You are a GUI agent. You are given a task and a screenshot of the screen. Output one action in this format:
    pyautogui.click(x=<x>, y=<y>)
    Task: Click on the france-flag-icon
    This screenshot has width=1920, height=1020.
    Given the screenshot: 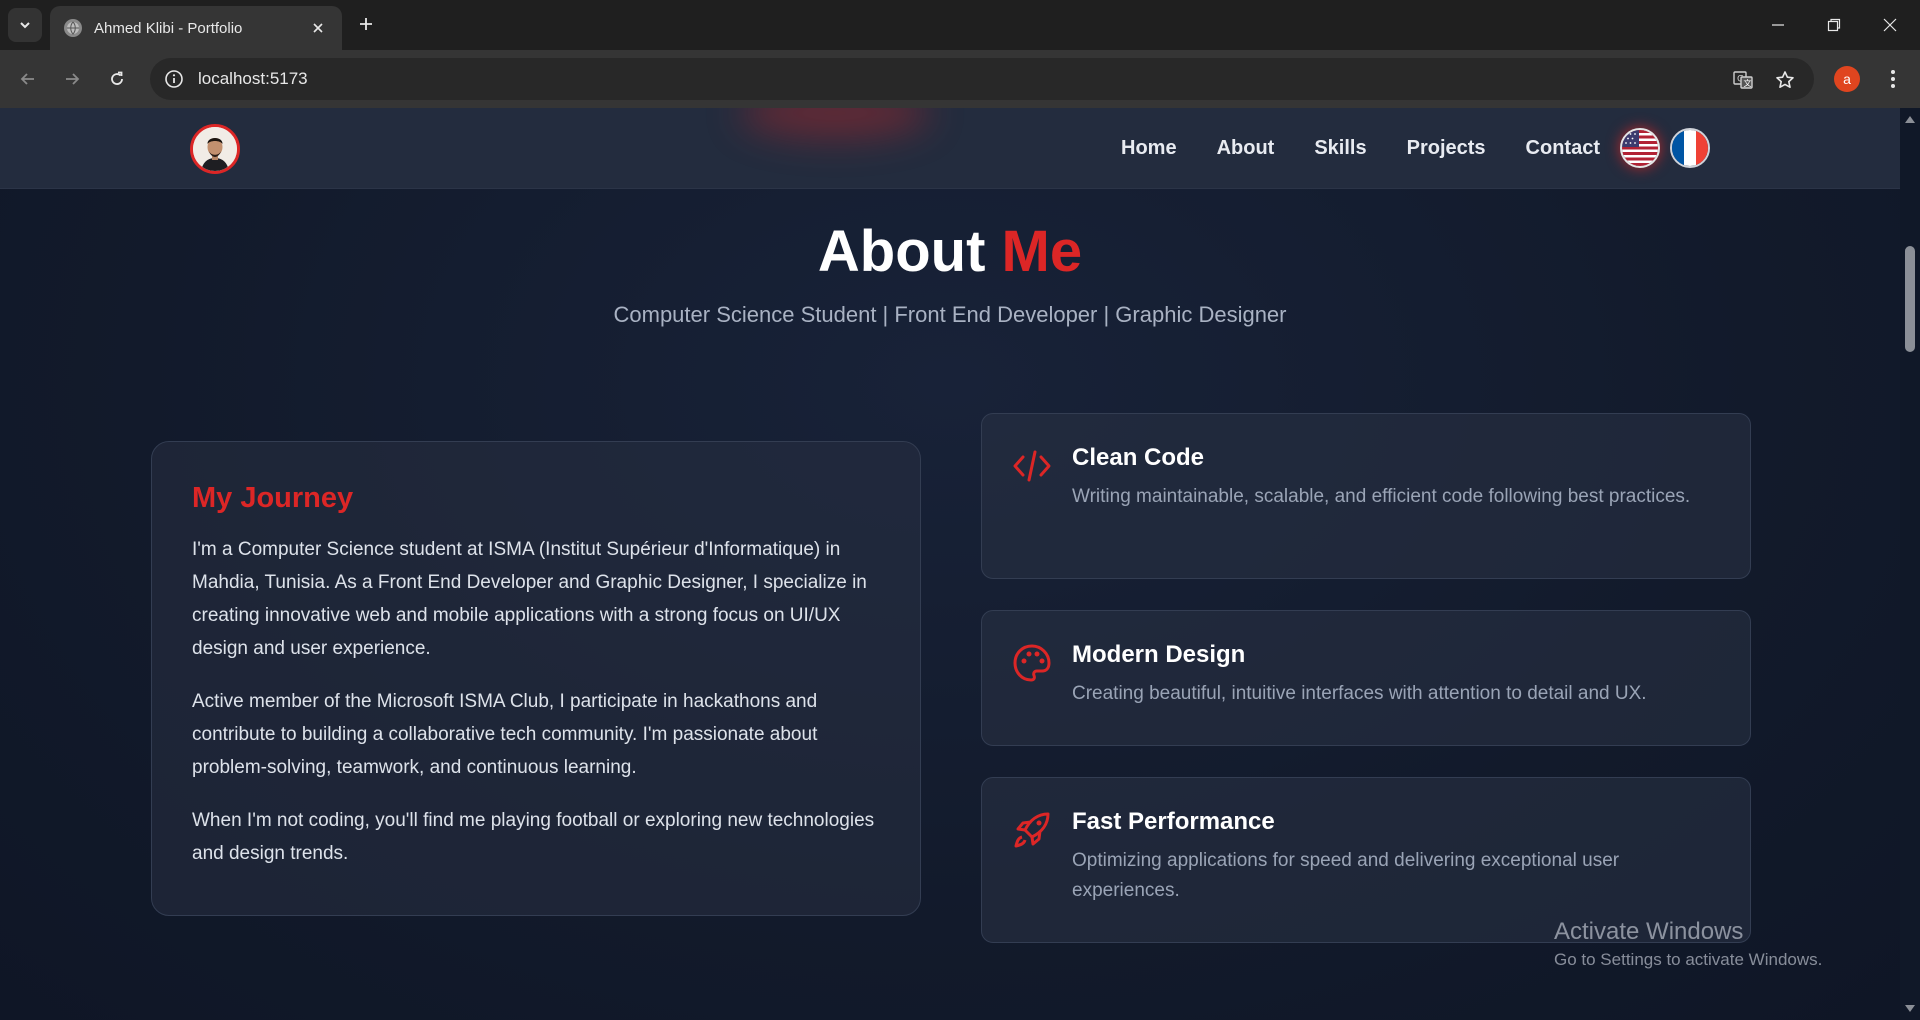 What is the action you would take?
    pyautogui.click(x=1690, y=148)
    